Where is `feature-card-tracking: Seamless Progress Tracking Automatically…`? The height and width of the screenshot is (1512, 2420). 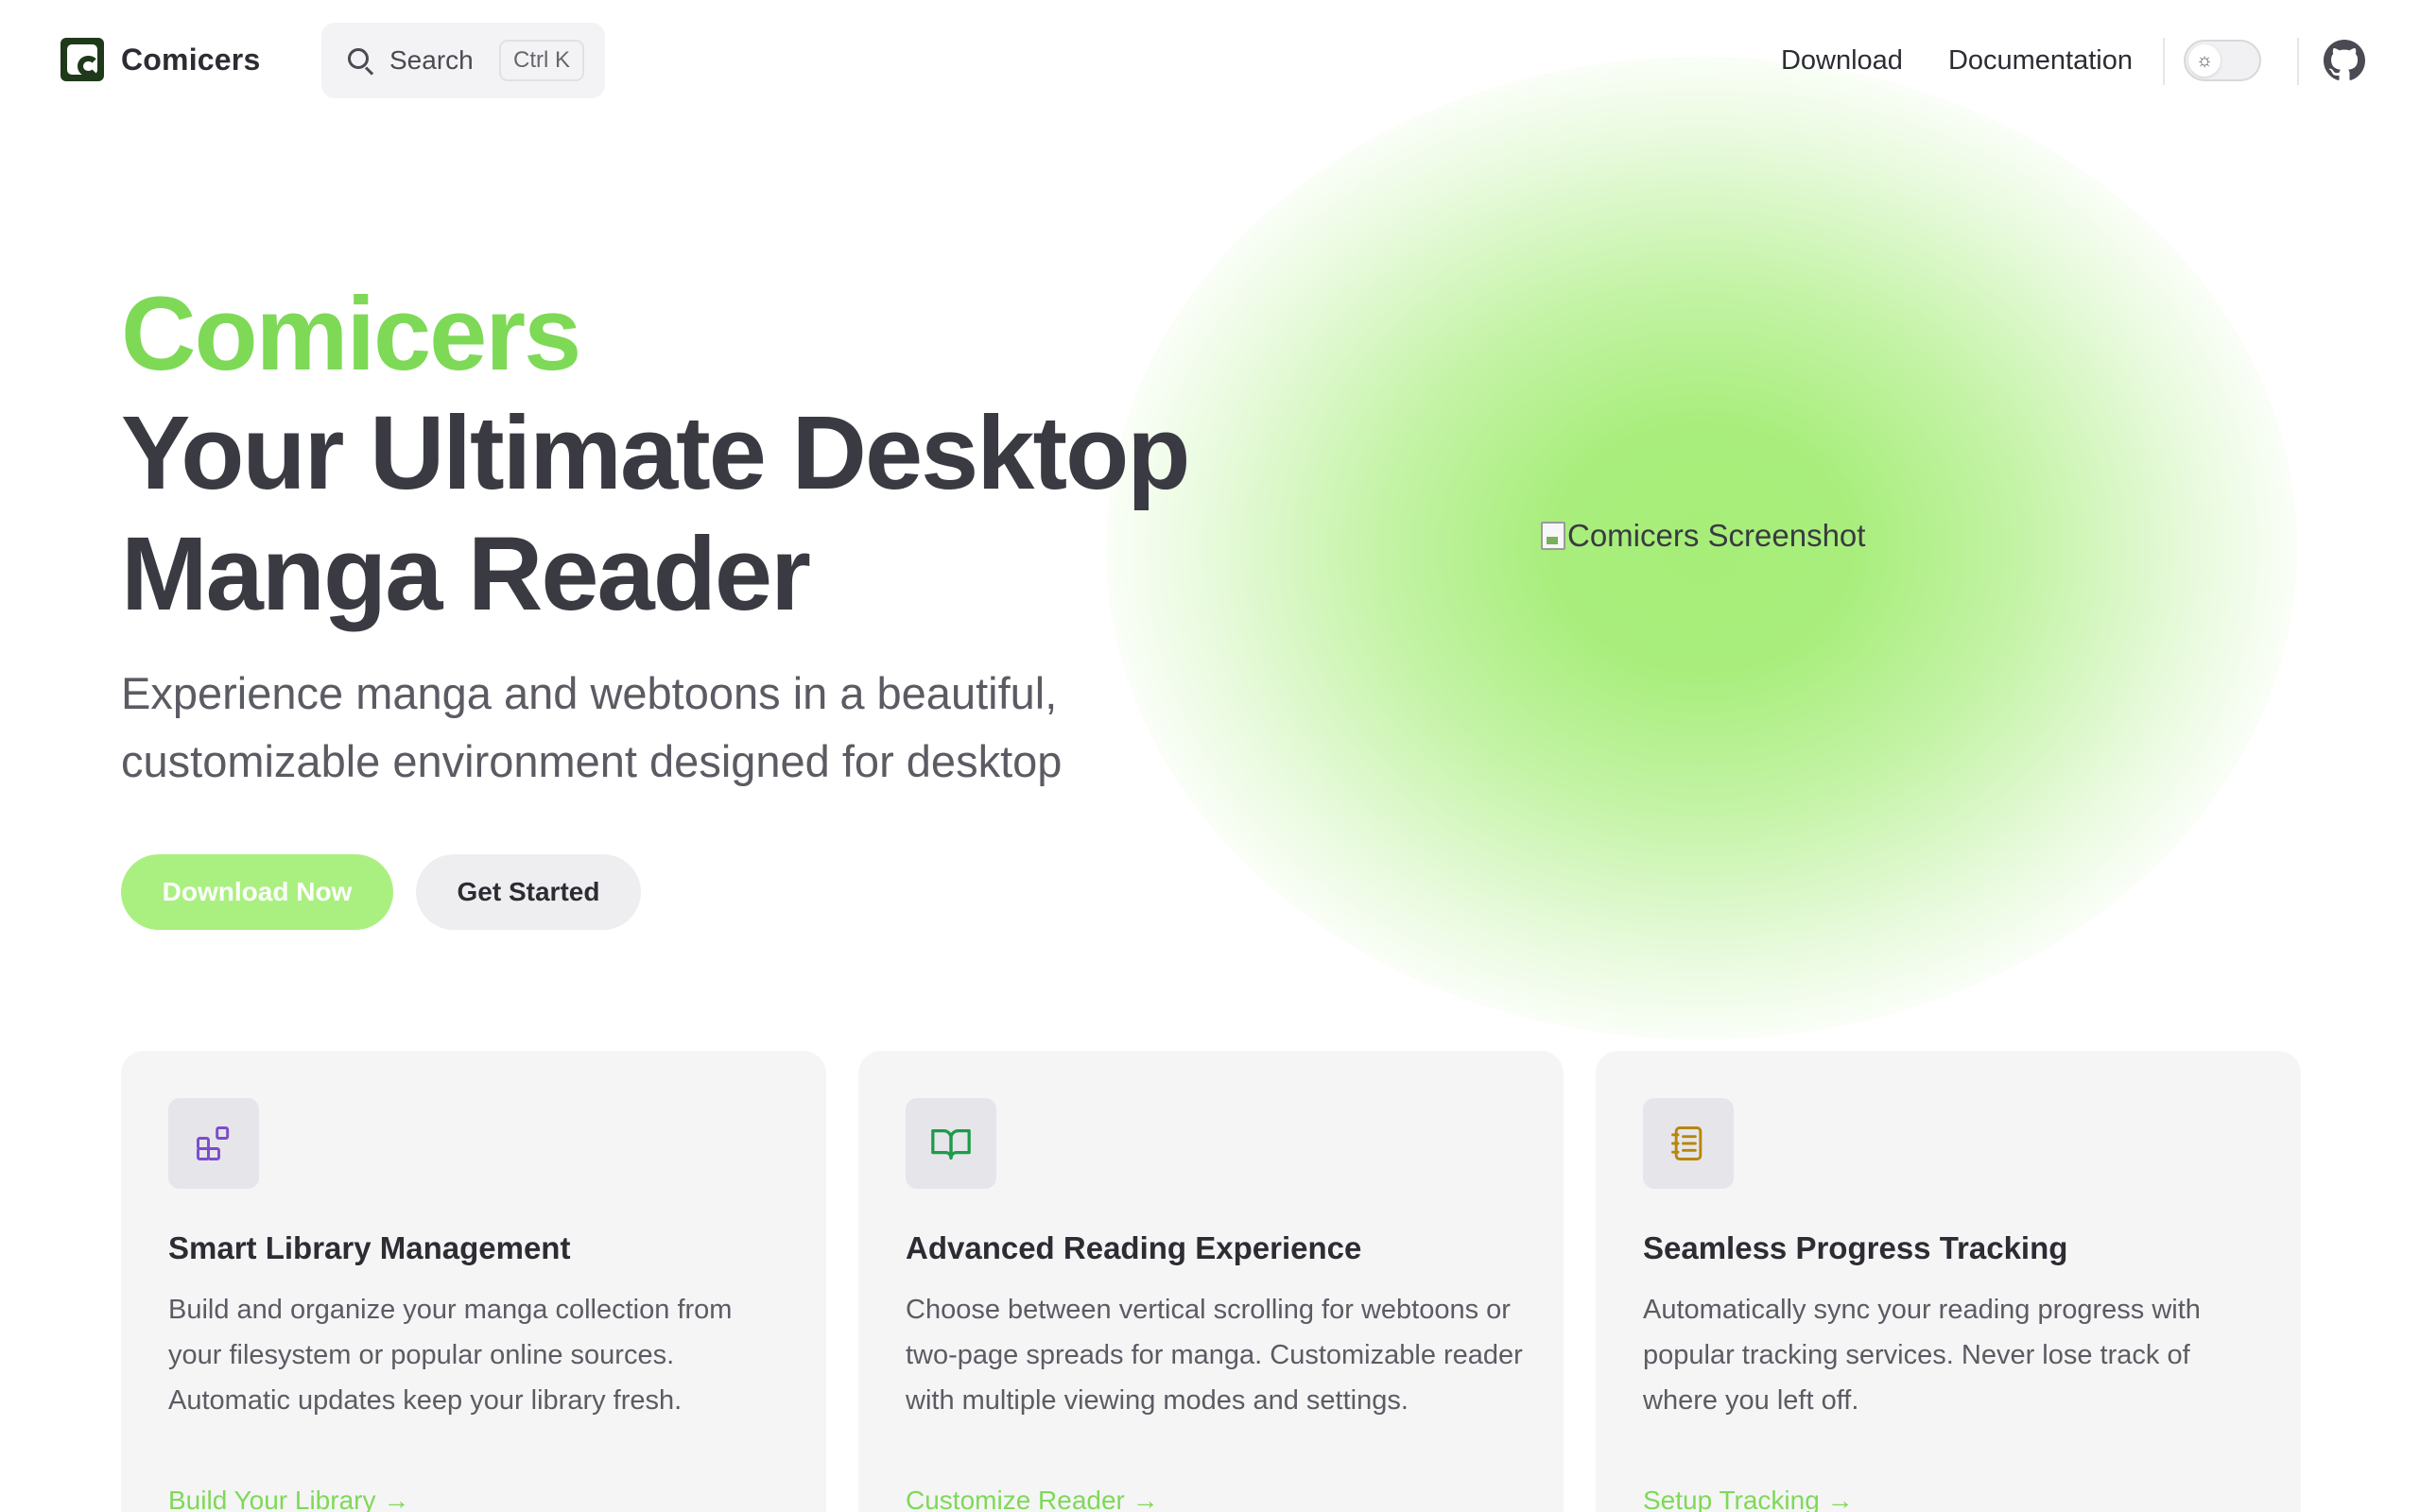
feature-card-tracking: Seamless Progress Tracking Automatically… is located at coordinates (1949, 1281).